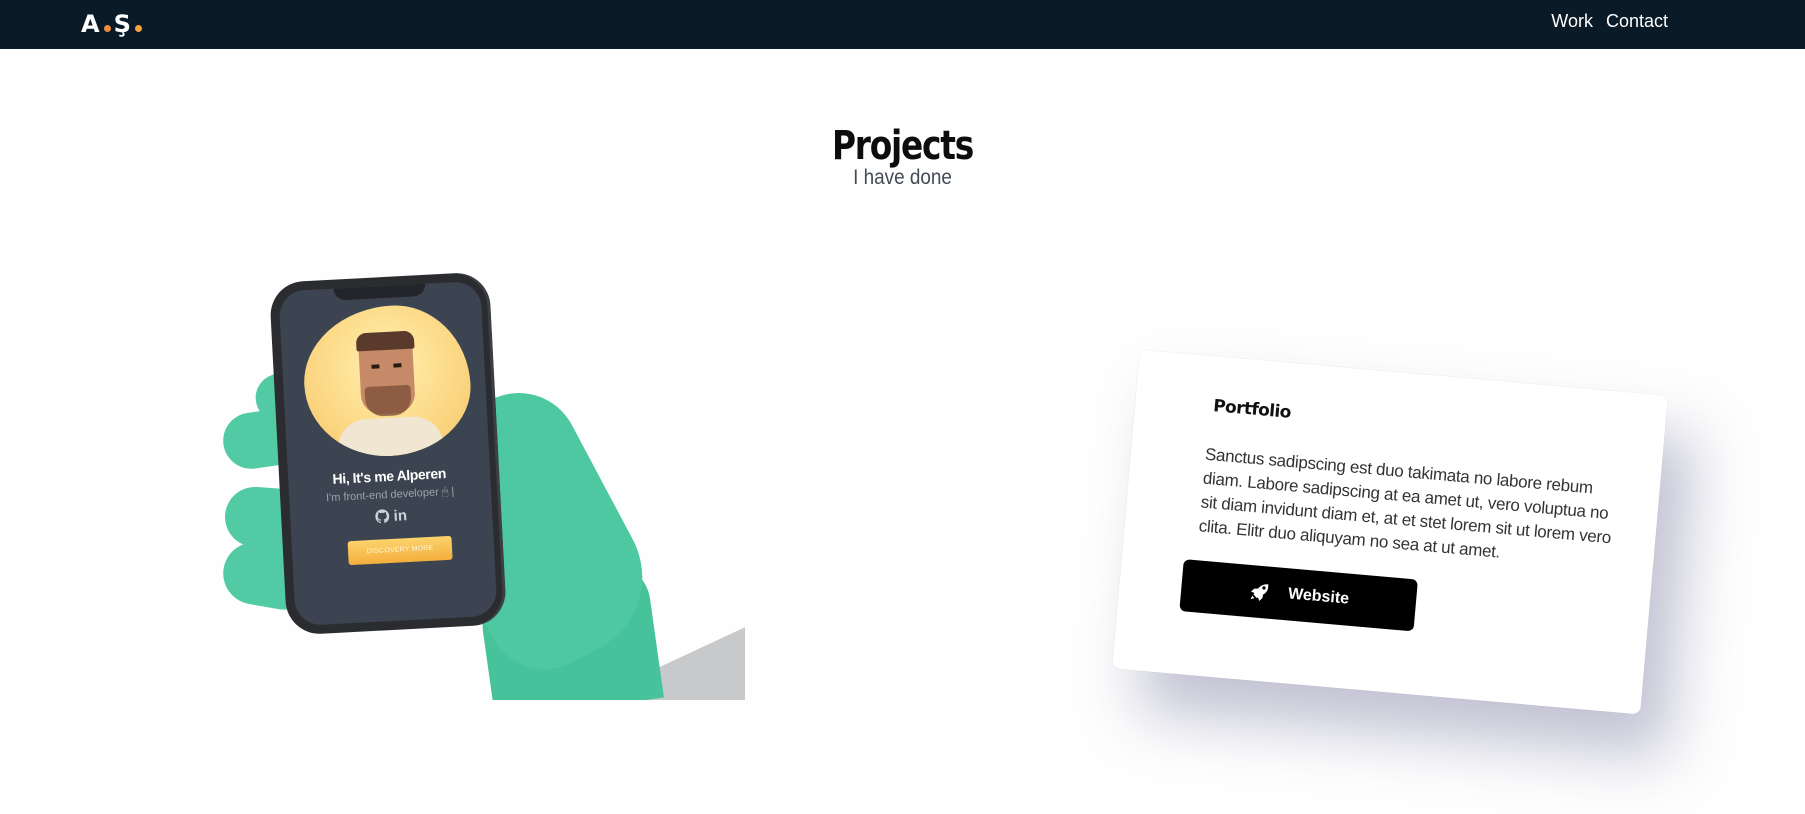  What do you see at coordinates (400, 516) in the screenshot?
I see `linkedin-icon: in` at bounding box center [400, 516].